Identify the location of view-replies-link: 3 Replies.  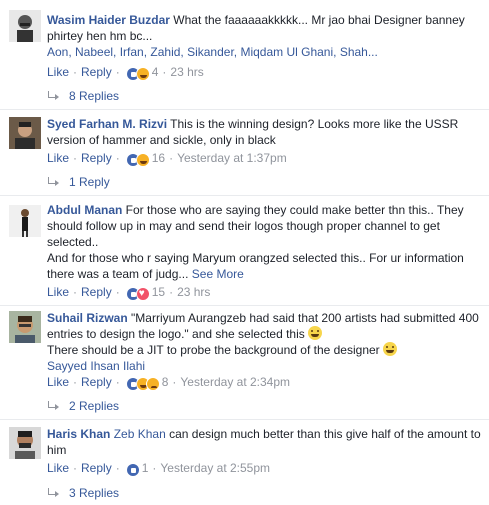
(83, 493).